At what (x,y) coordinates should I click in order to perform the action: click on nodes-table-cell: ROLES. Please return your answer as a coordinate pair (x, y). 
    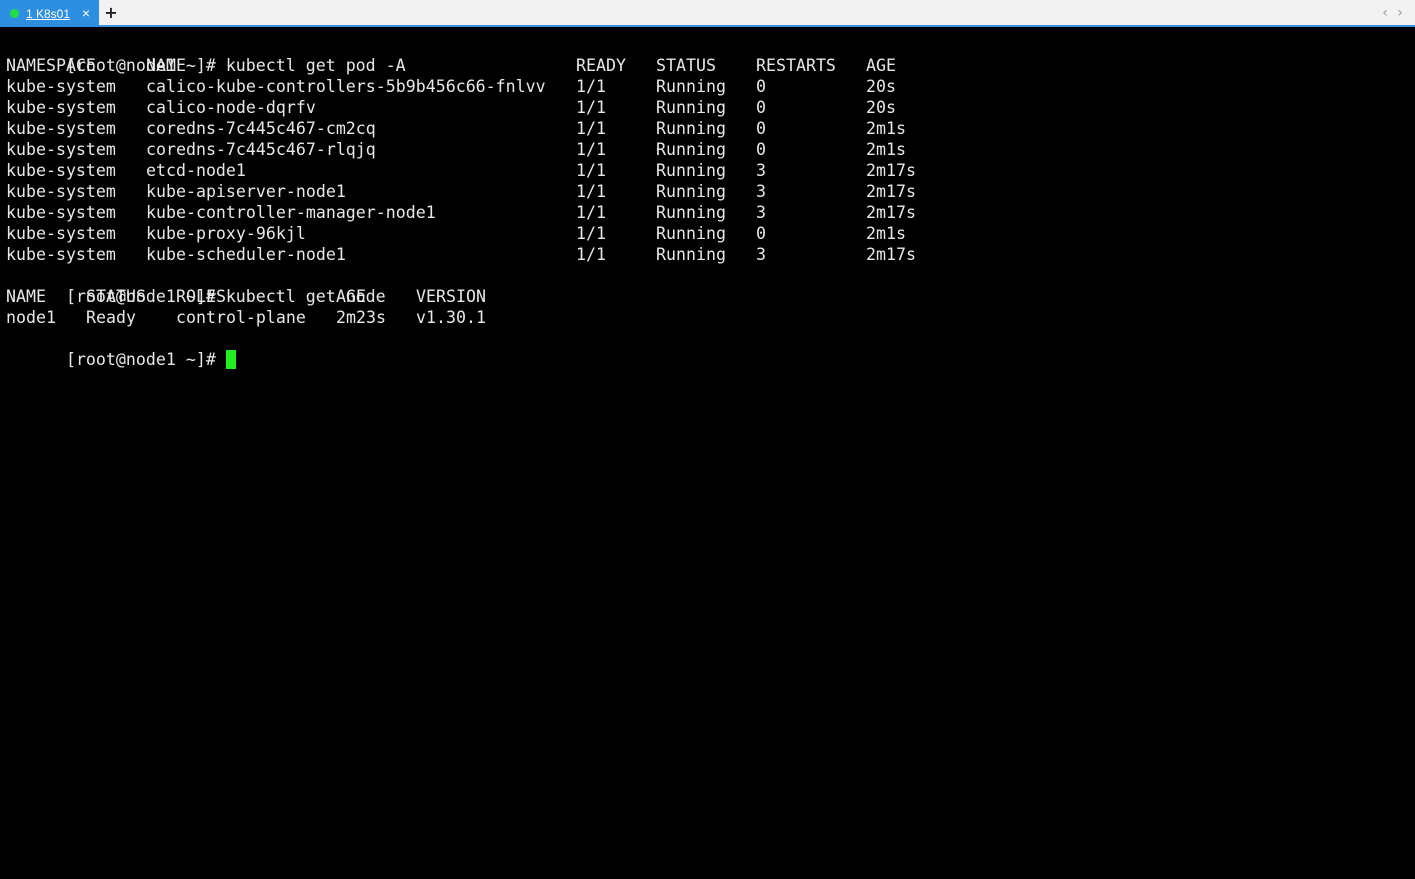
    Looking at the image, I should click on (201, 296).